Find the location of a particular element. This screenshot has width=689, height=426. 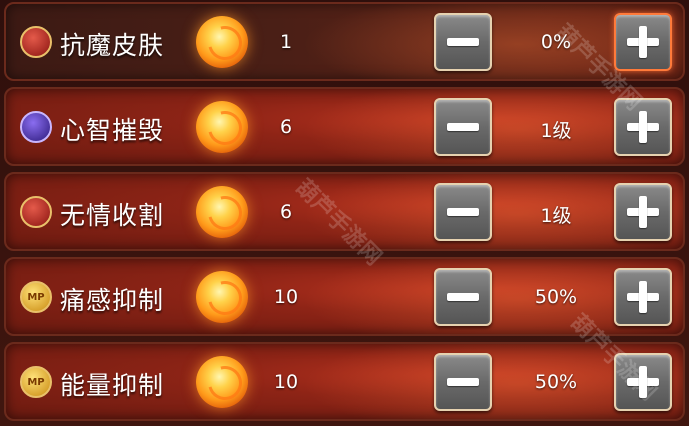

skill-name: 抗魔皮肤 is located at coordinates (112, 45).